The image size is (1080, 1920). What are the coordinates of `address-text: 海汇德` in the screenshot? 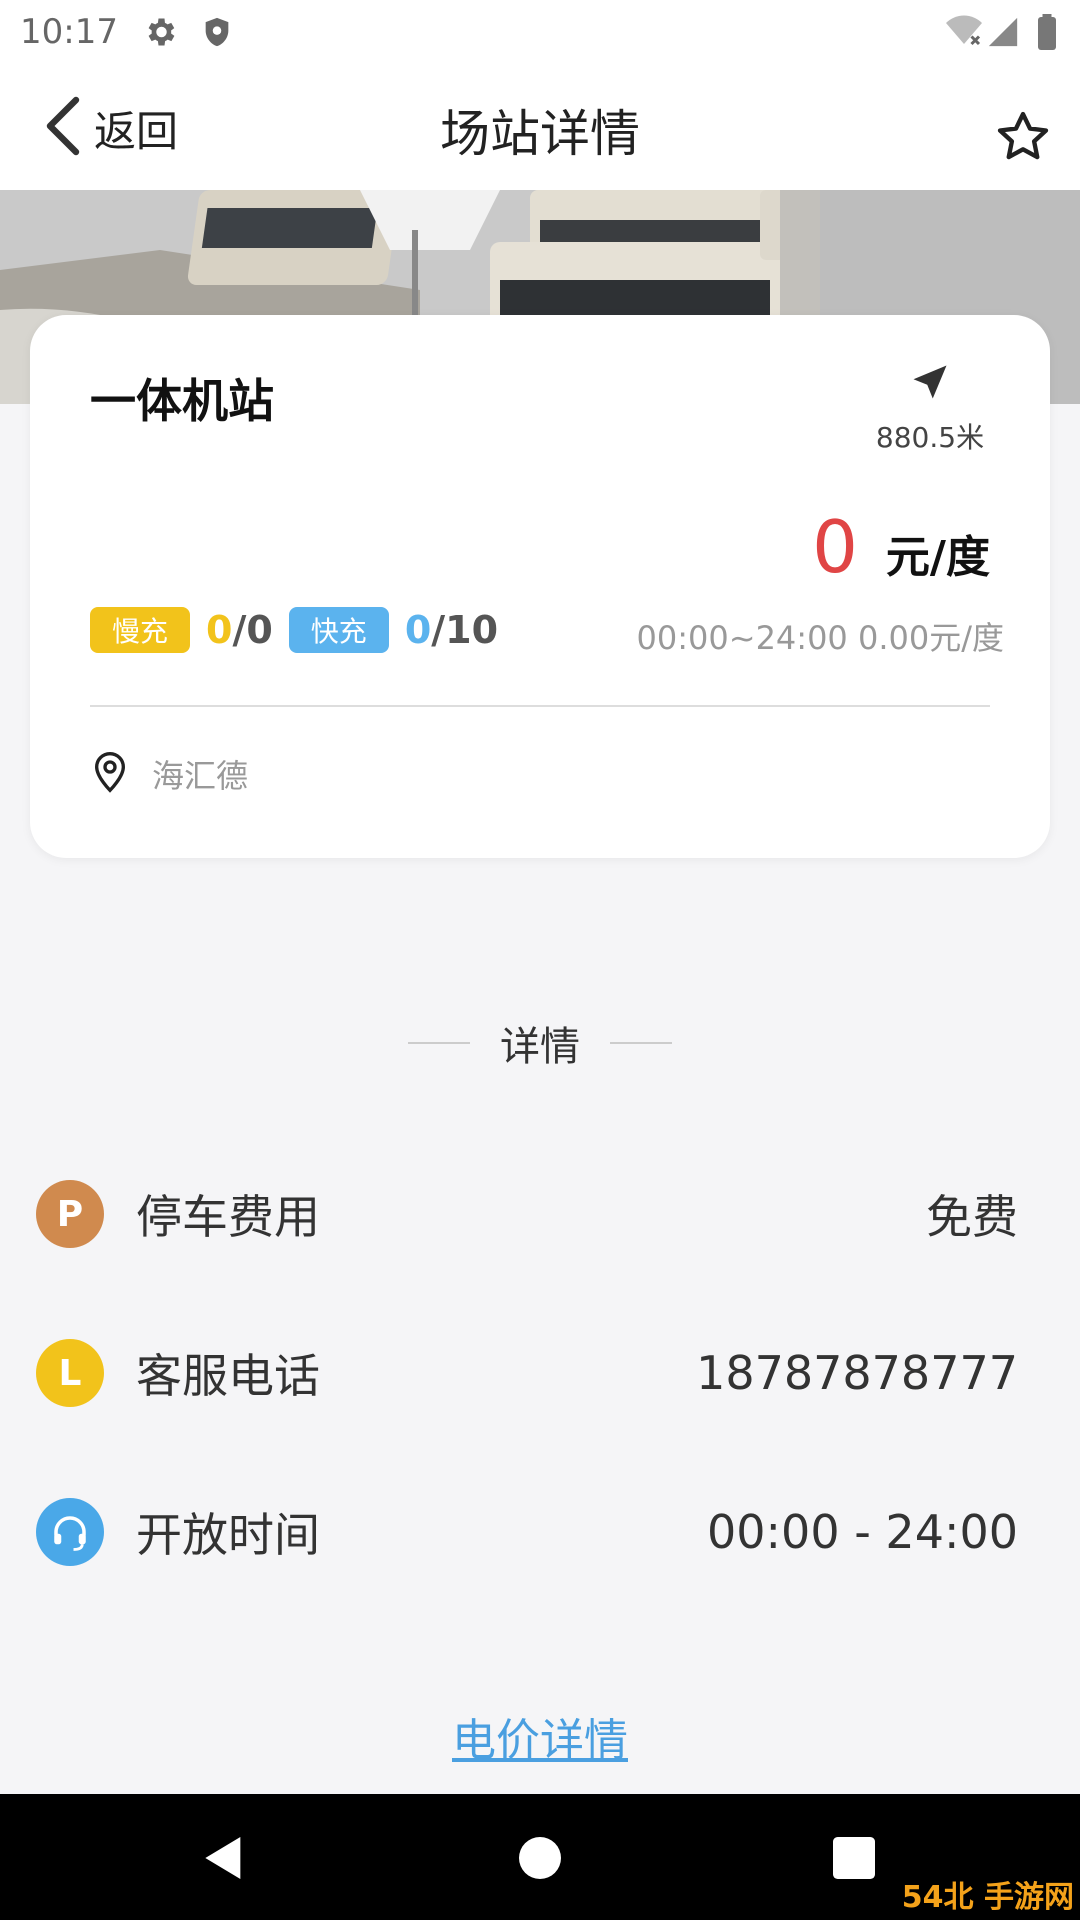 It's located at (200, 776).